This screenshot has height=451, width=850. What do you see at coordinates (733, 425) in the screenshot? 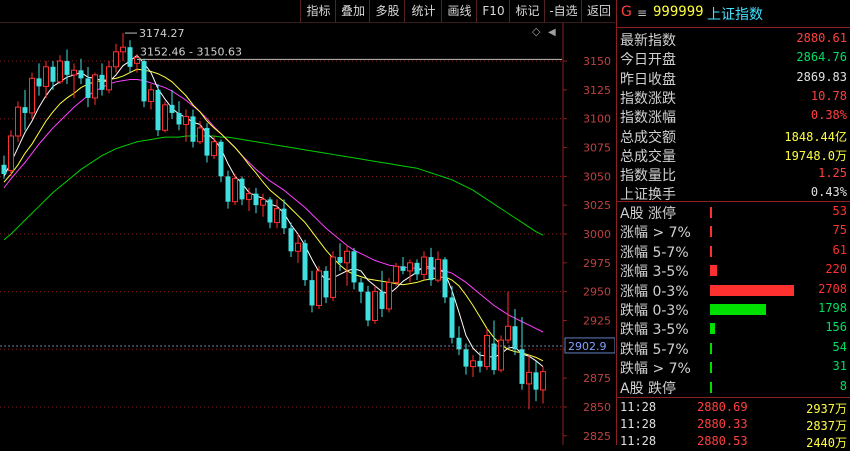
I see `tick-row: 11:28 2880.33 2837万` at bounding box center [733, 425].